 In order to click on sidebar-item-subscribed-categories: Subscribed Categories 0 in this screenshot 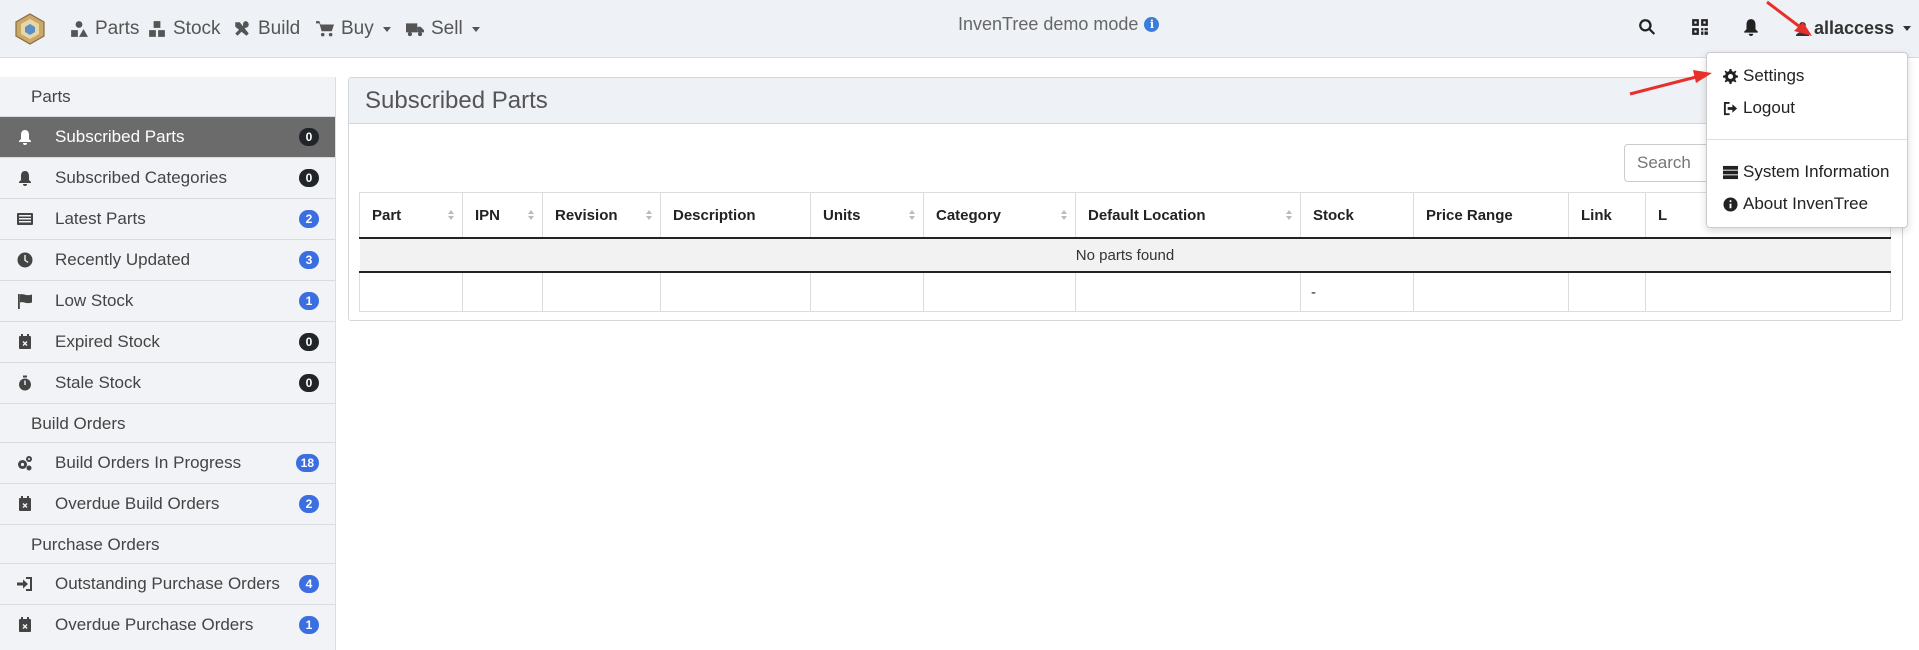, I will do `click(167, 177)`.